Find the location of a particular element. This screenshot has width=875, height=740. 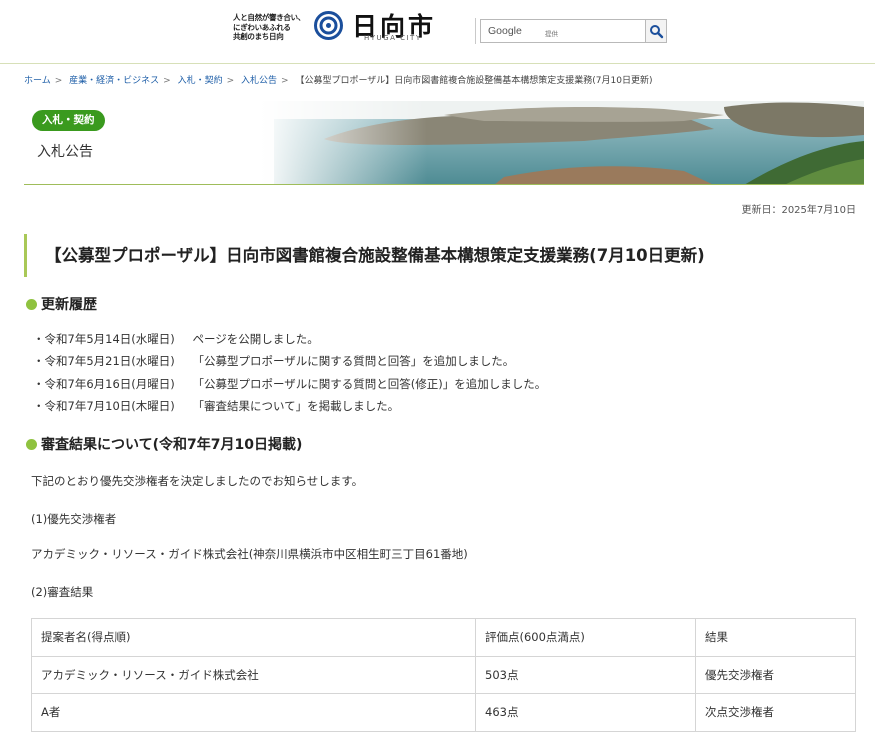

search-button is located at coordinates (656, 31).